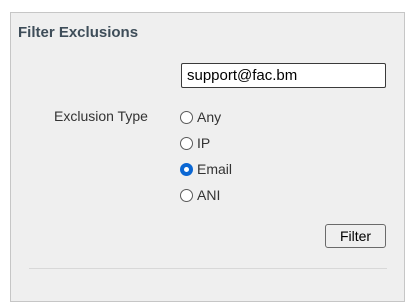 The width and height of the screenshot is (409, 302). What do you see at coordinates (186, 169) in the screenshot?
I see `radio-email` at bounding box center [186, 169].